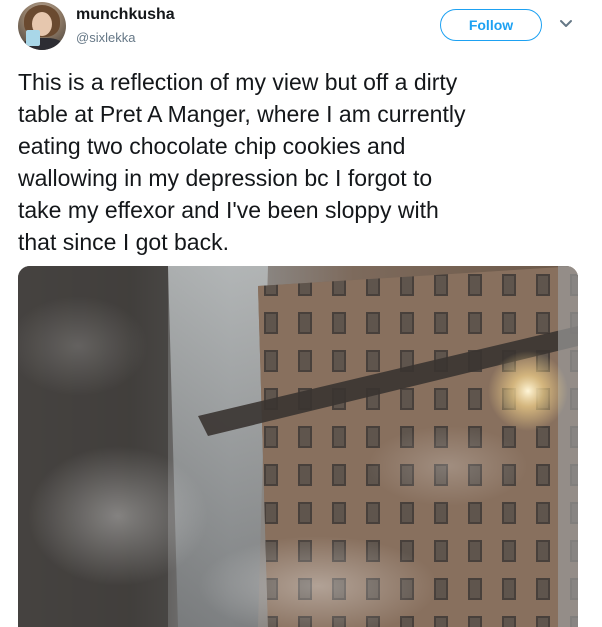  I want to click on display-name: munchkusha, so click(125, 15).